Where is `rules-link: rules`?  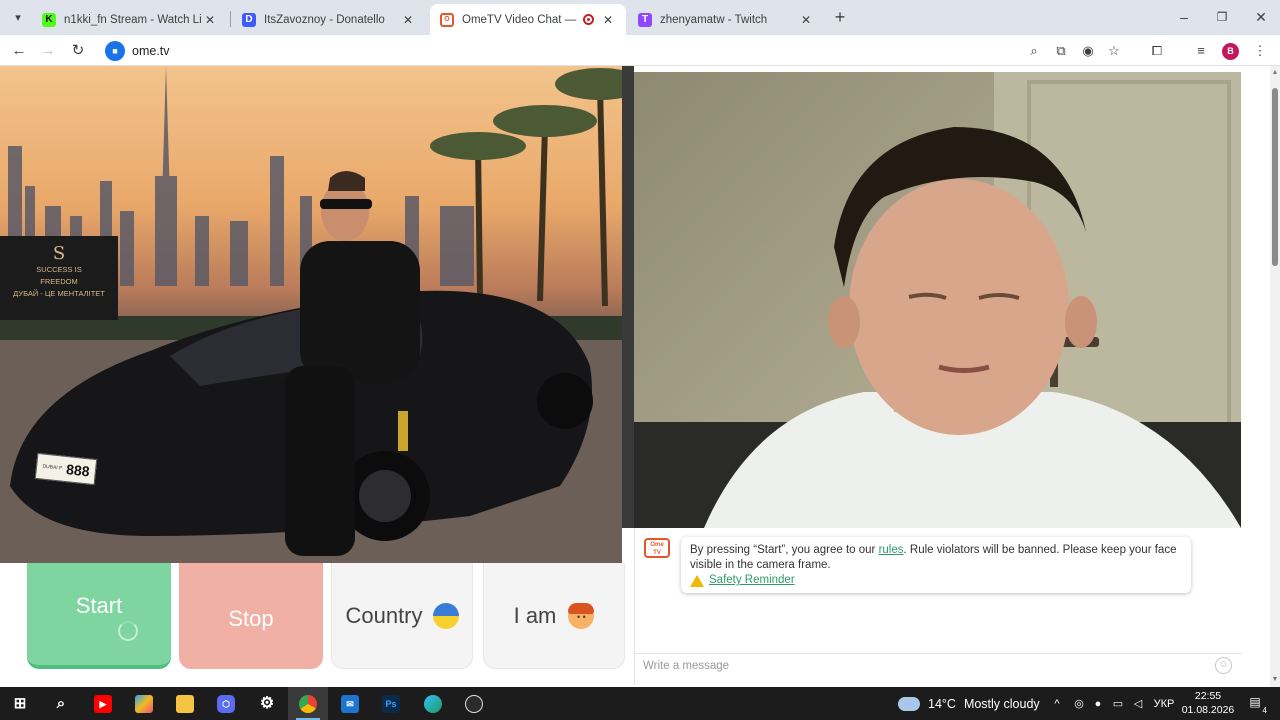
rules-link: rules is located at coordinates (891, 550).